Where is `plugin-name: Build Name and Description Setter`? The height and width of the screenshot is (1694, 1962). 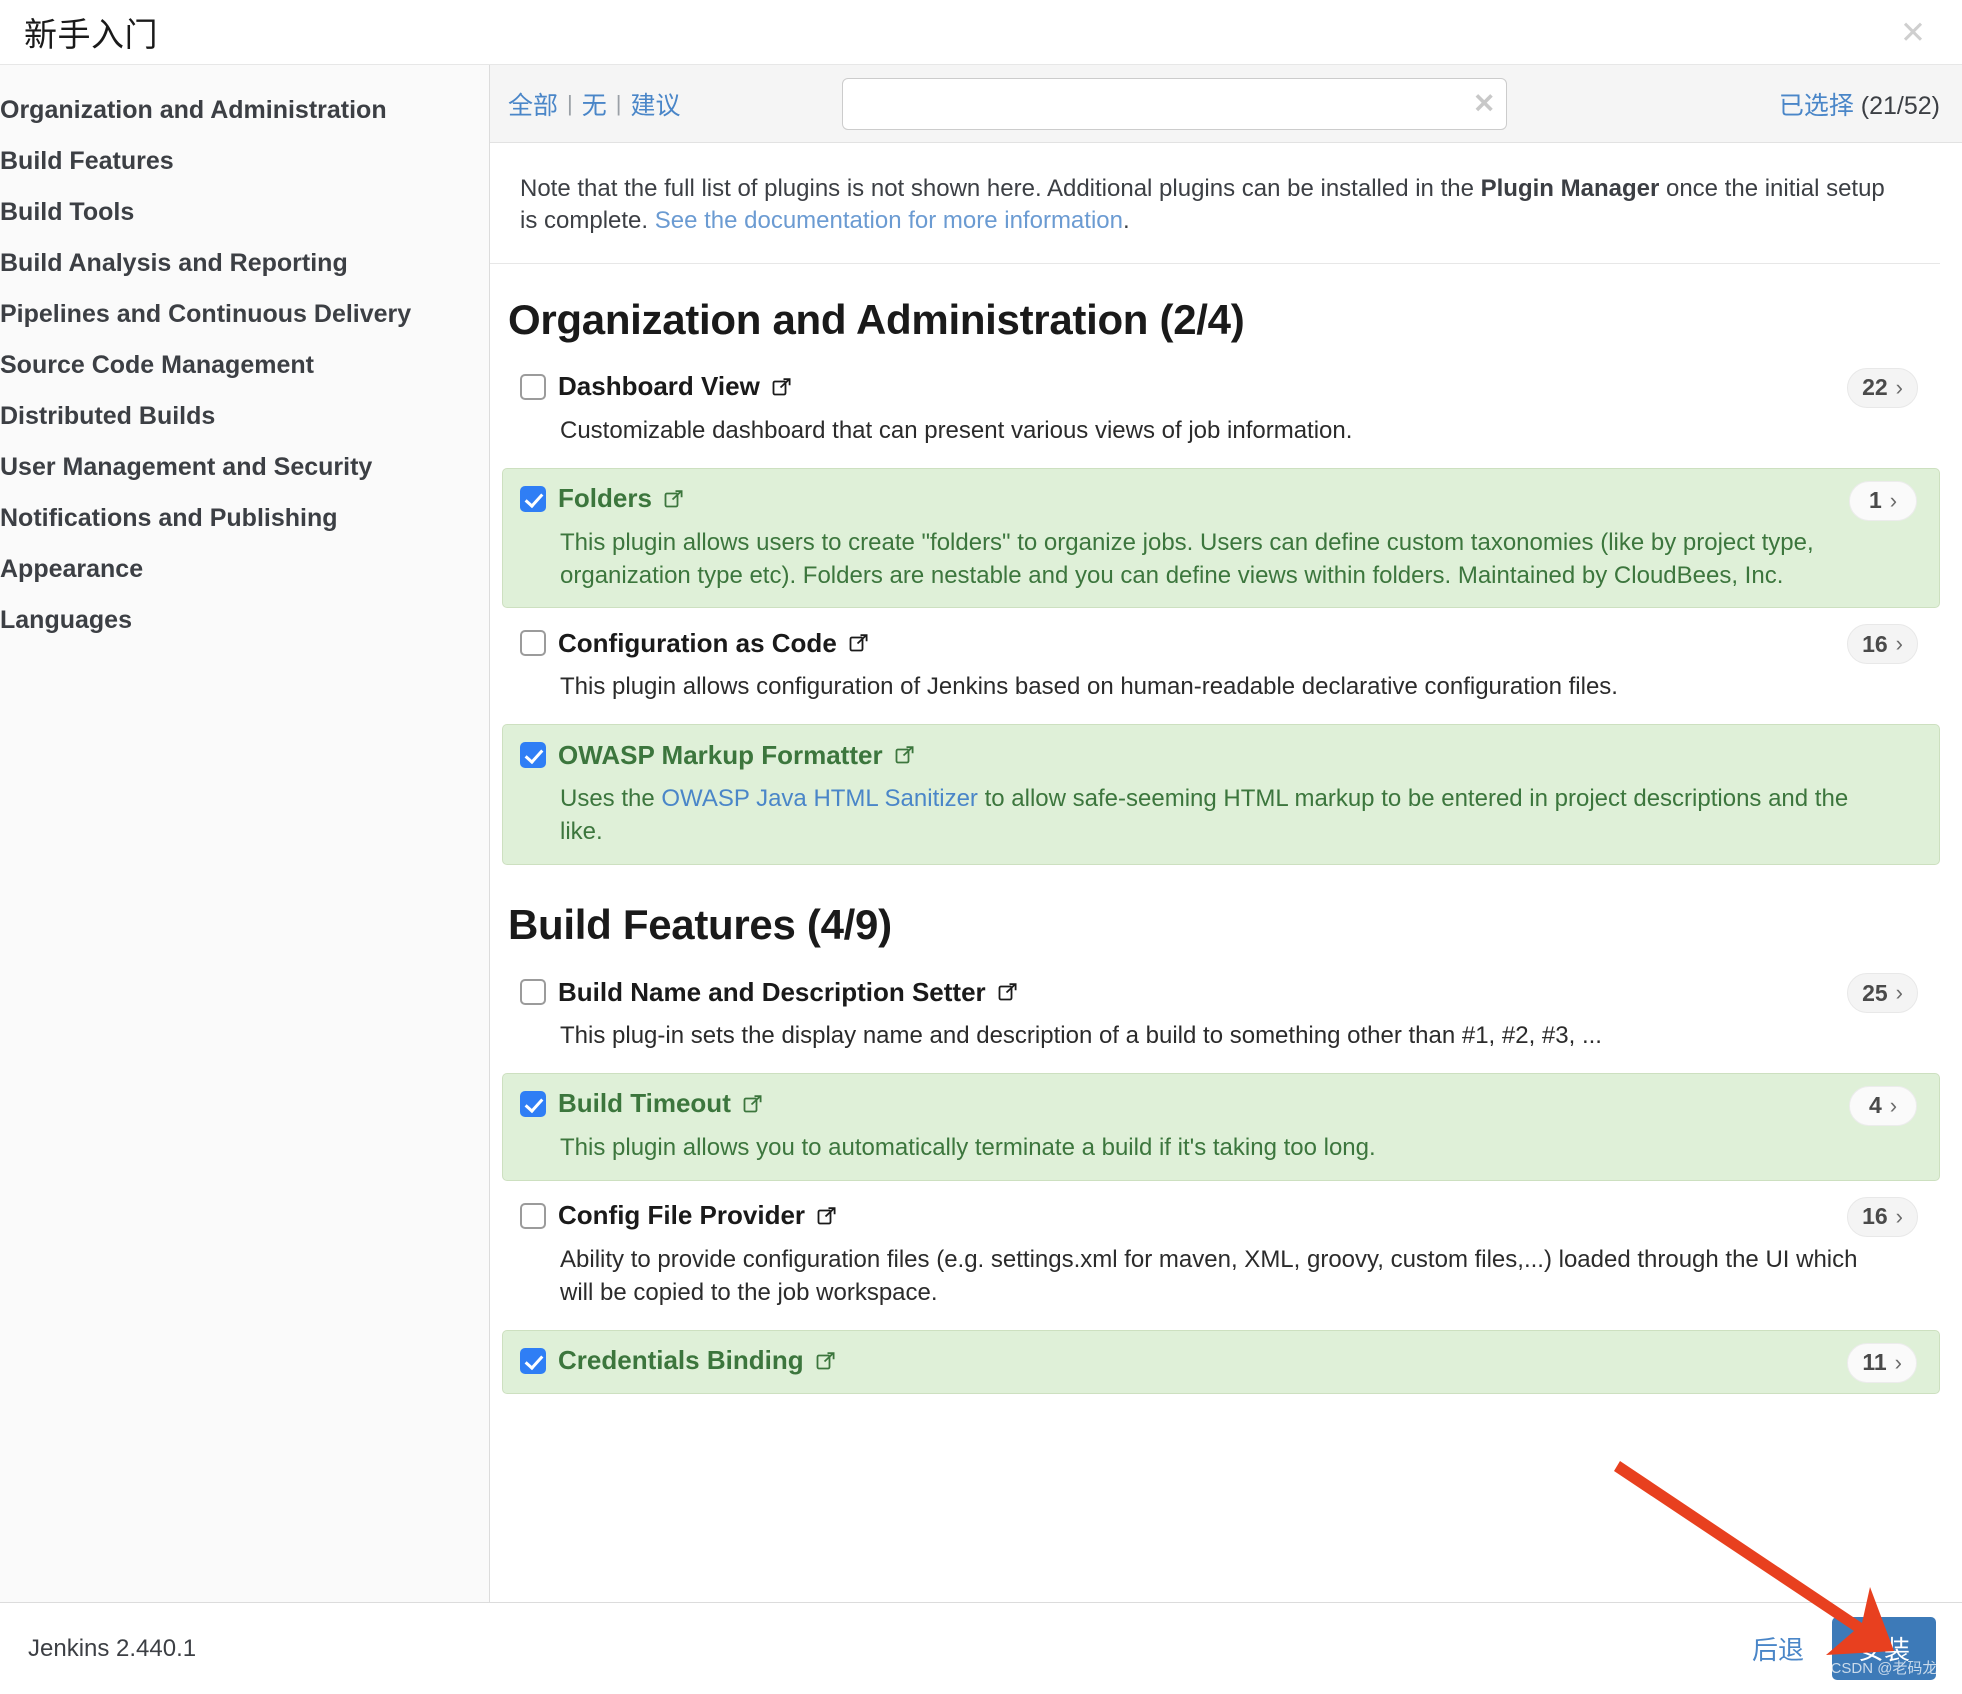 plugin-name: Build Name and Description Setter is located at coordinates (772, 992).